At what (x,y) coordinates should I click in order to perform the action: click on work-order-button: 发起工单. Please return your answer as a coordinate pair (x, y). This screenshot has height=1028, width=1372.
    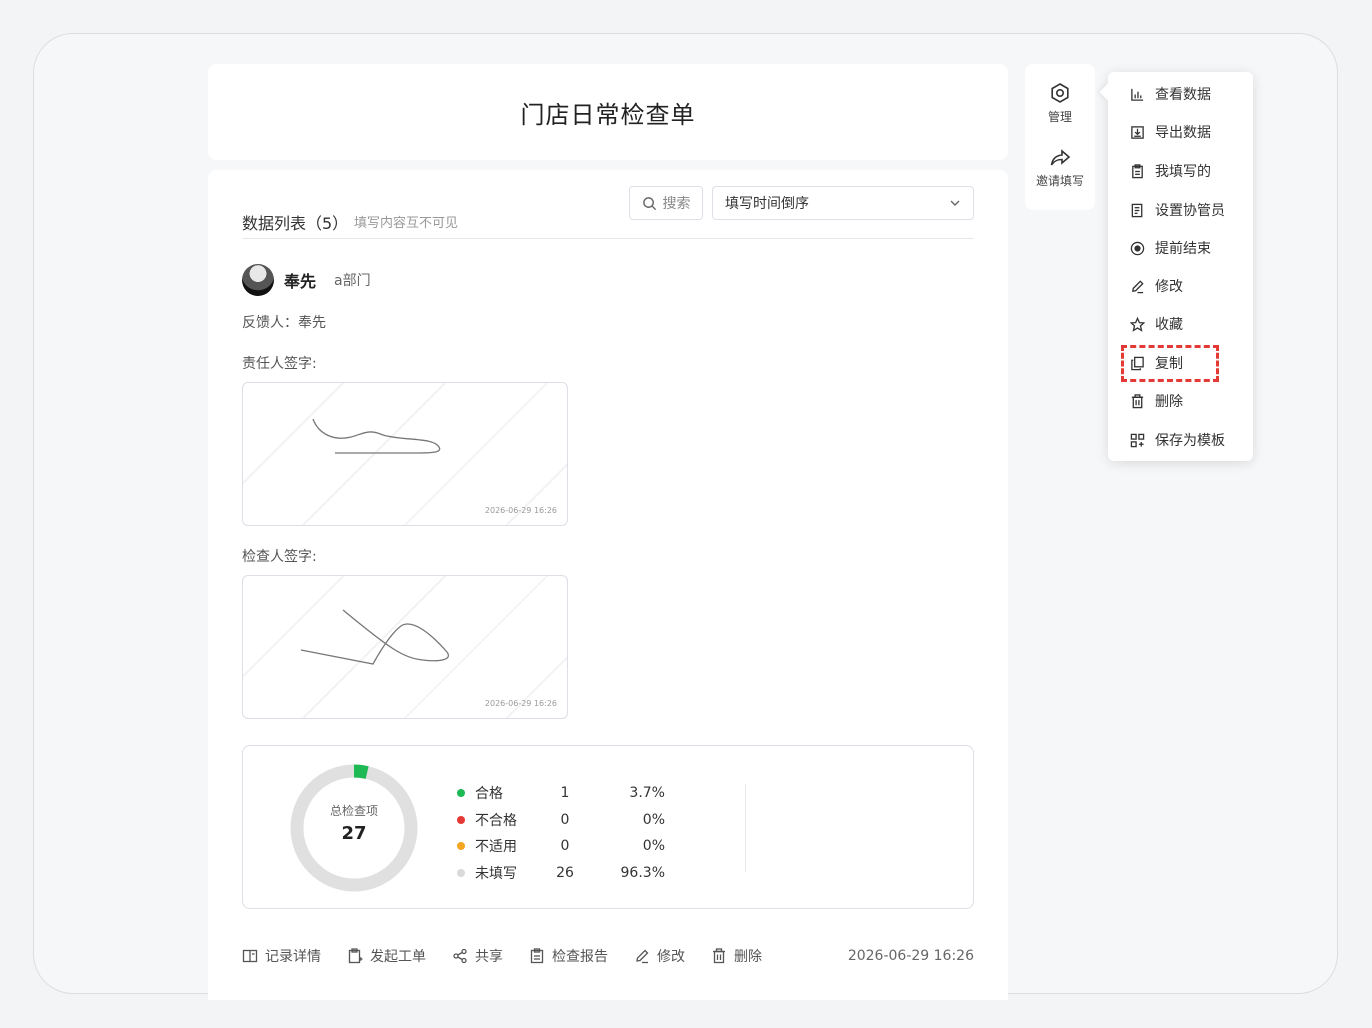
    Looking at the image, I should click on (386, 956).